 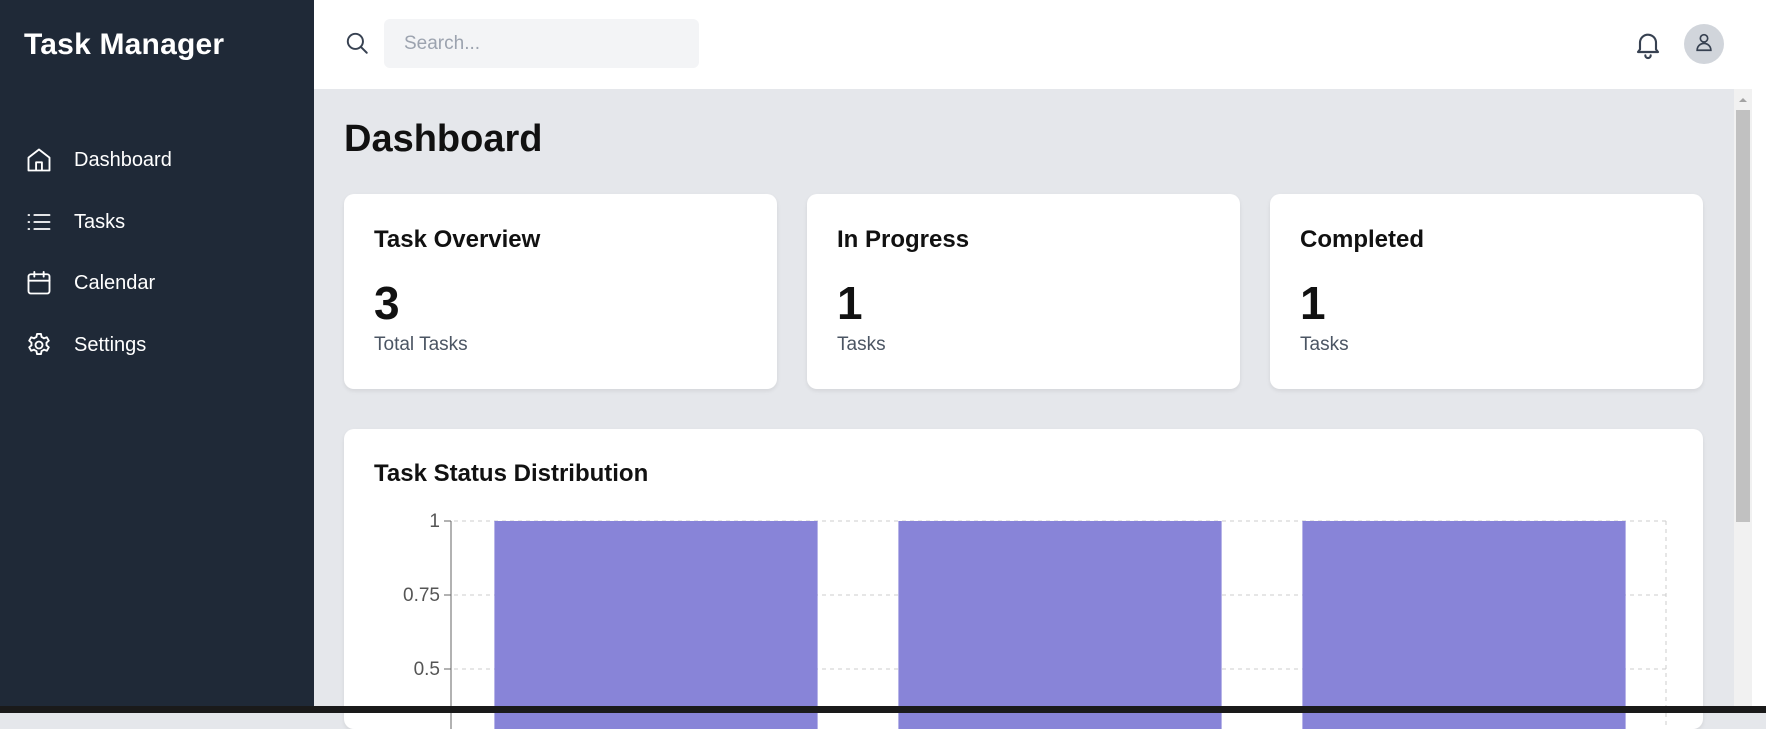 What do you see at coordinates (443, 139) in the screenshot?
I see `page-title: Dashboard` at bounding box center [443, 139].